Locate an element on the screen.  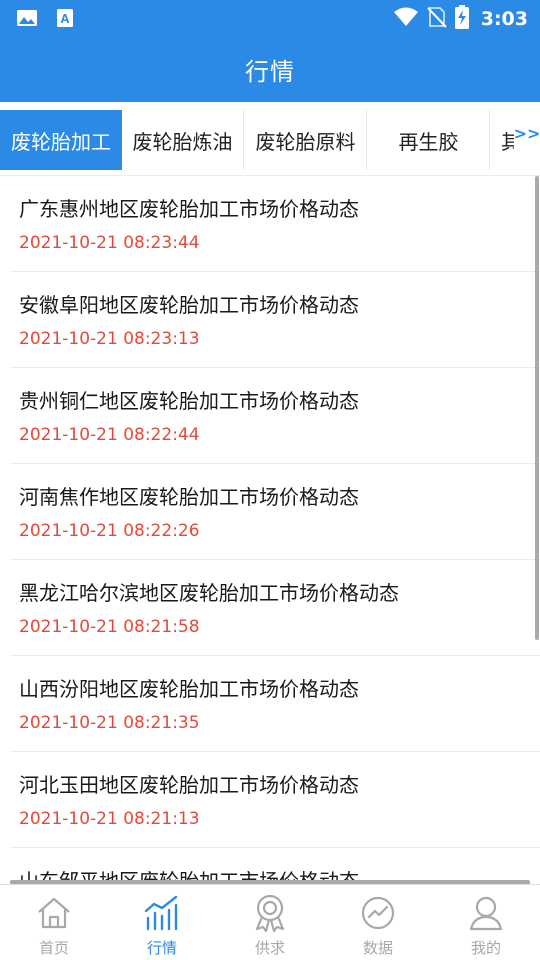
list-item: 广东惠州地区废轮胎加工市场价格动态 2021-10-21 08:23:44 is located at coordinates (275, 224).